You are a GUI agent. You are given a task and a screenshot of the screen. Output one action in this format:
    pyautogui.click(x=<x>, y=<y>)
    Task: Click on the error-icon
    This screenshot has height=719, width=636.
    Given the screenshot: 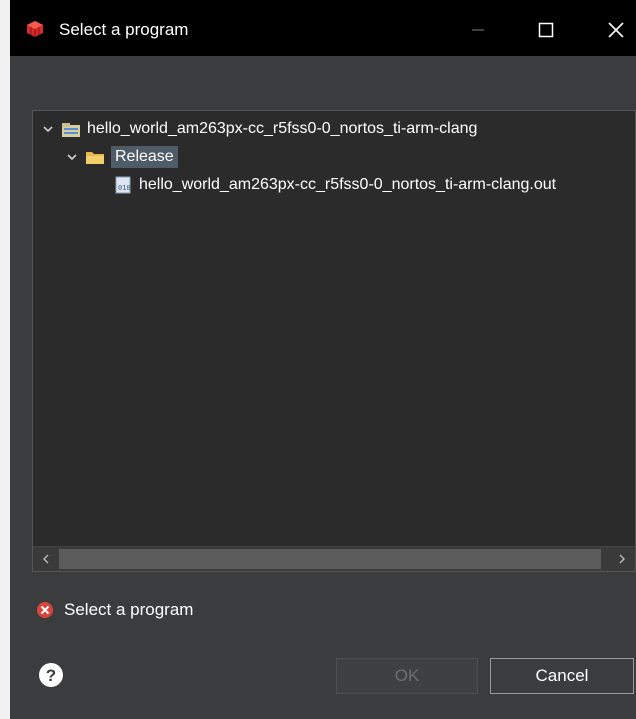 What is the action you would take?
    pyautogui.click(x=45, y=610)
    